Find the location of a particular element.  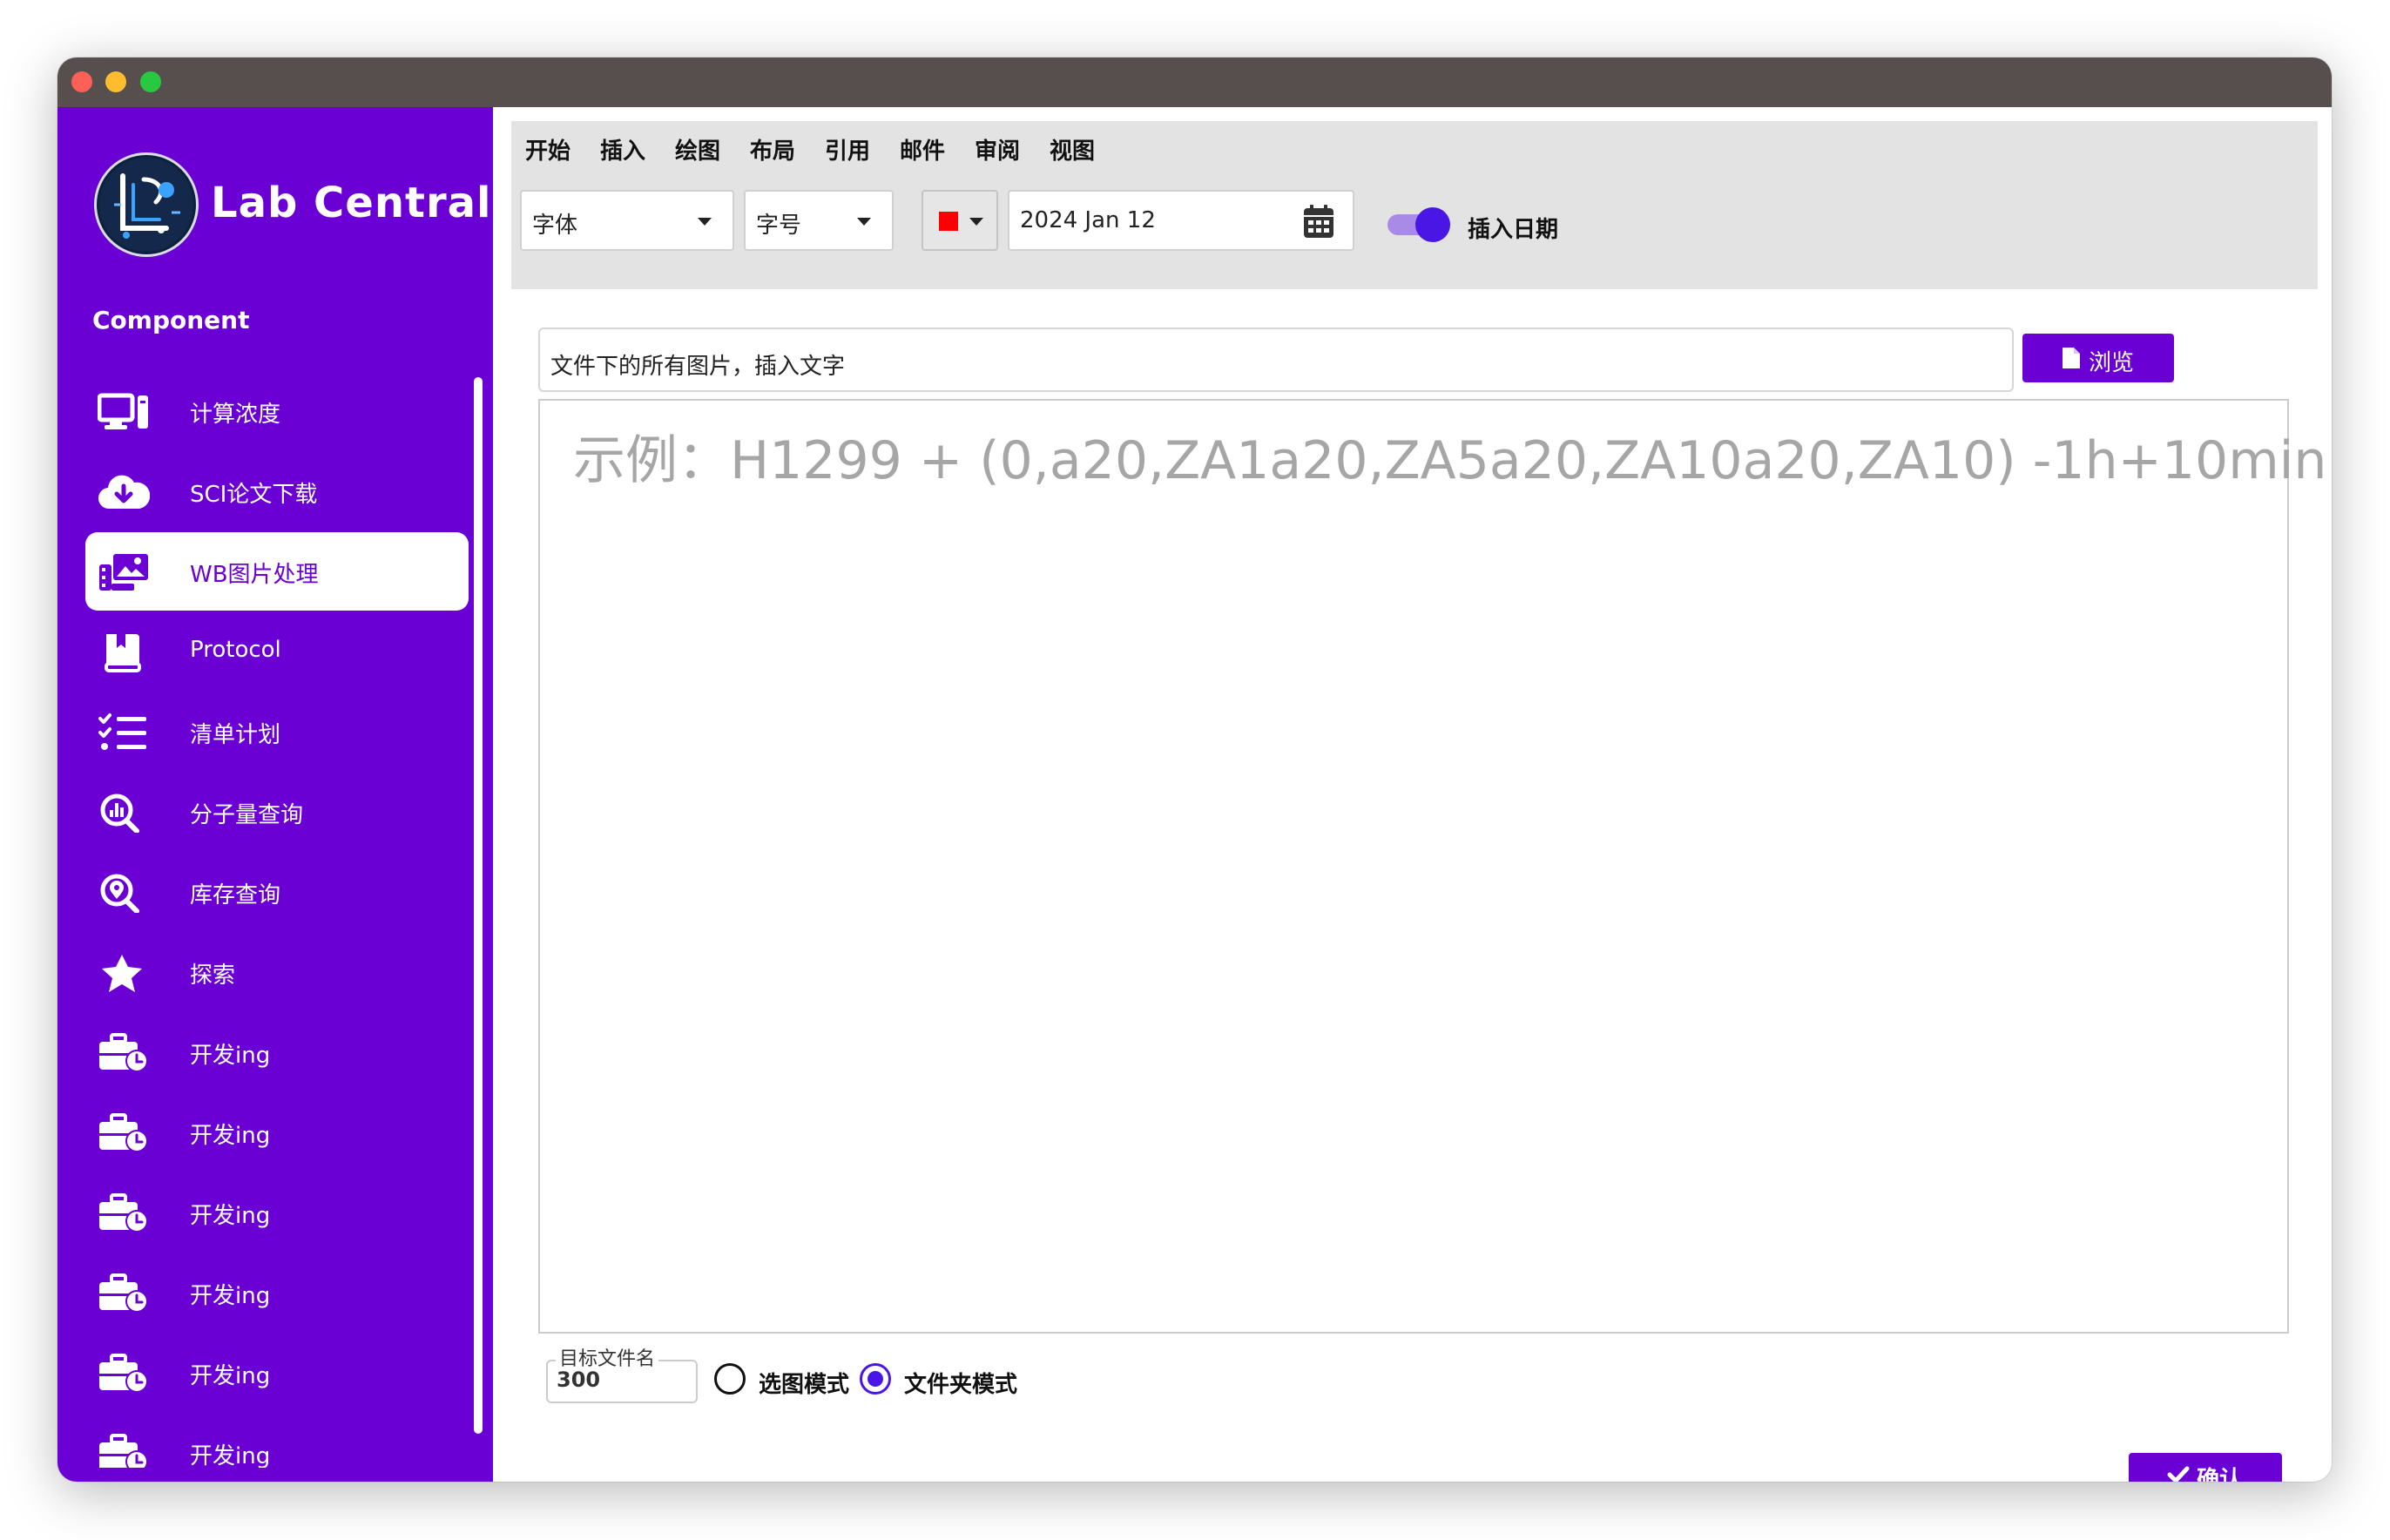

tab-references: 引用 is located at coordinates (847, 149).